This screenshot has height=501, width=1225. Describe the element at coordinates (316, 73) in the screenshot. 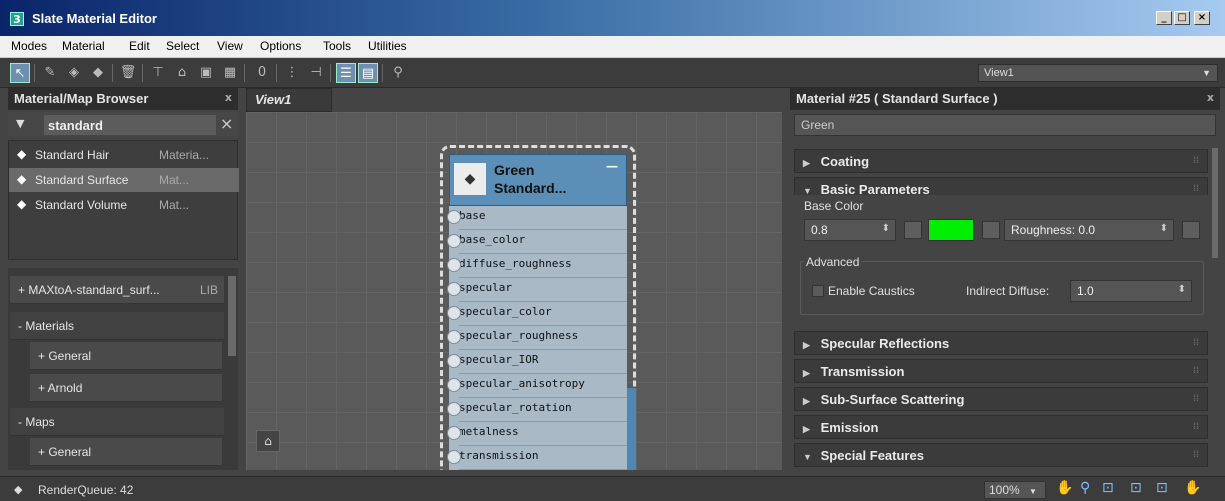

I see `lay-out-all-icon: ⊣` at that location.